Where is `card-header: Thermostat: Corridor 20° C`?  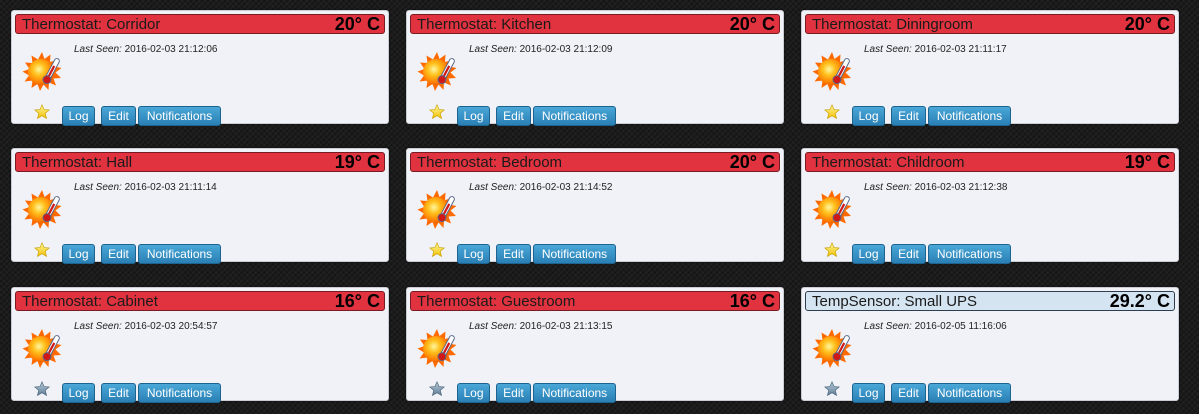 card-header: Thermostat: Corridor 20° C is located at coordinates (200, 24).